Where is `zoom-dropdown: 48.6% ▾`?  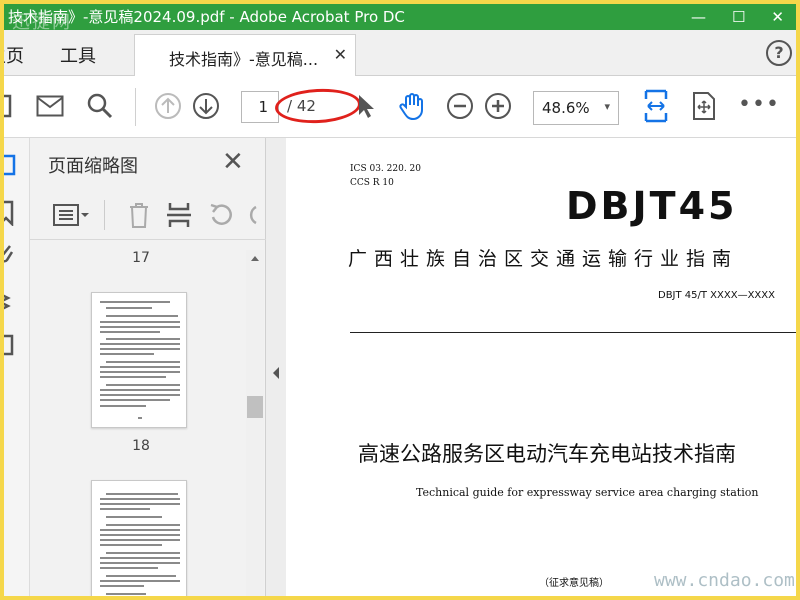 zoom-dropdown: 48.6% ▾ is located at coordinates (576, 108).